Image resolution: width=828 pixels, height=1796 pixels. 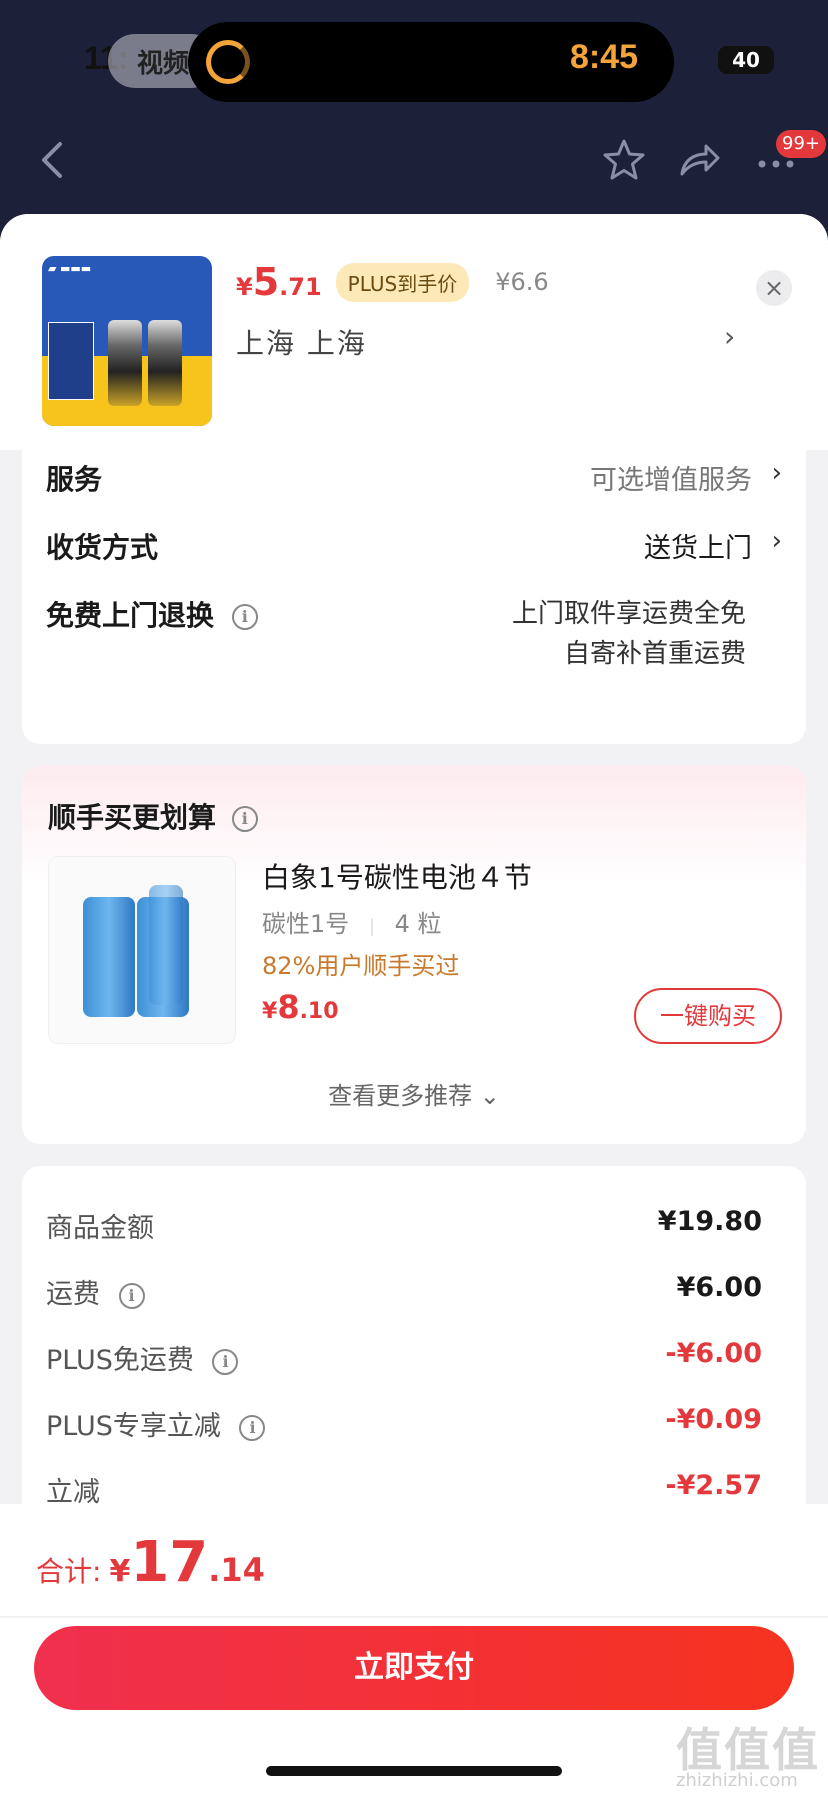 What do you see at coordinates (713, 1485) in the screenshot?
I see `fee-value: -¥2.57` at bounding box center [713, 1485].